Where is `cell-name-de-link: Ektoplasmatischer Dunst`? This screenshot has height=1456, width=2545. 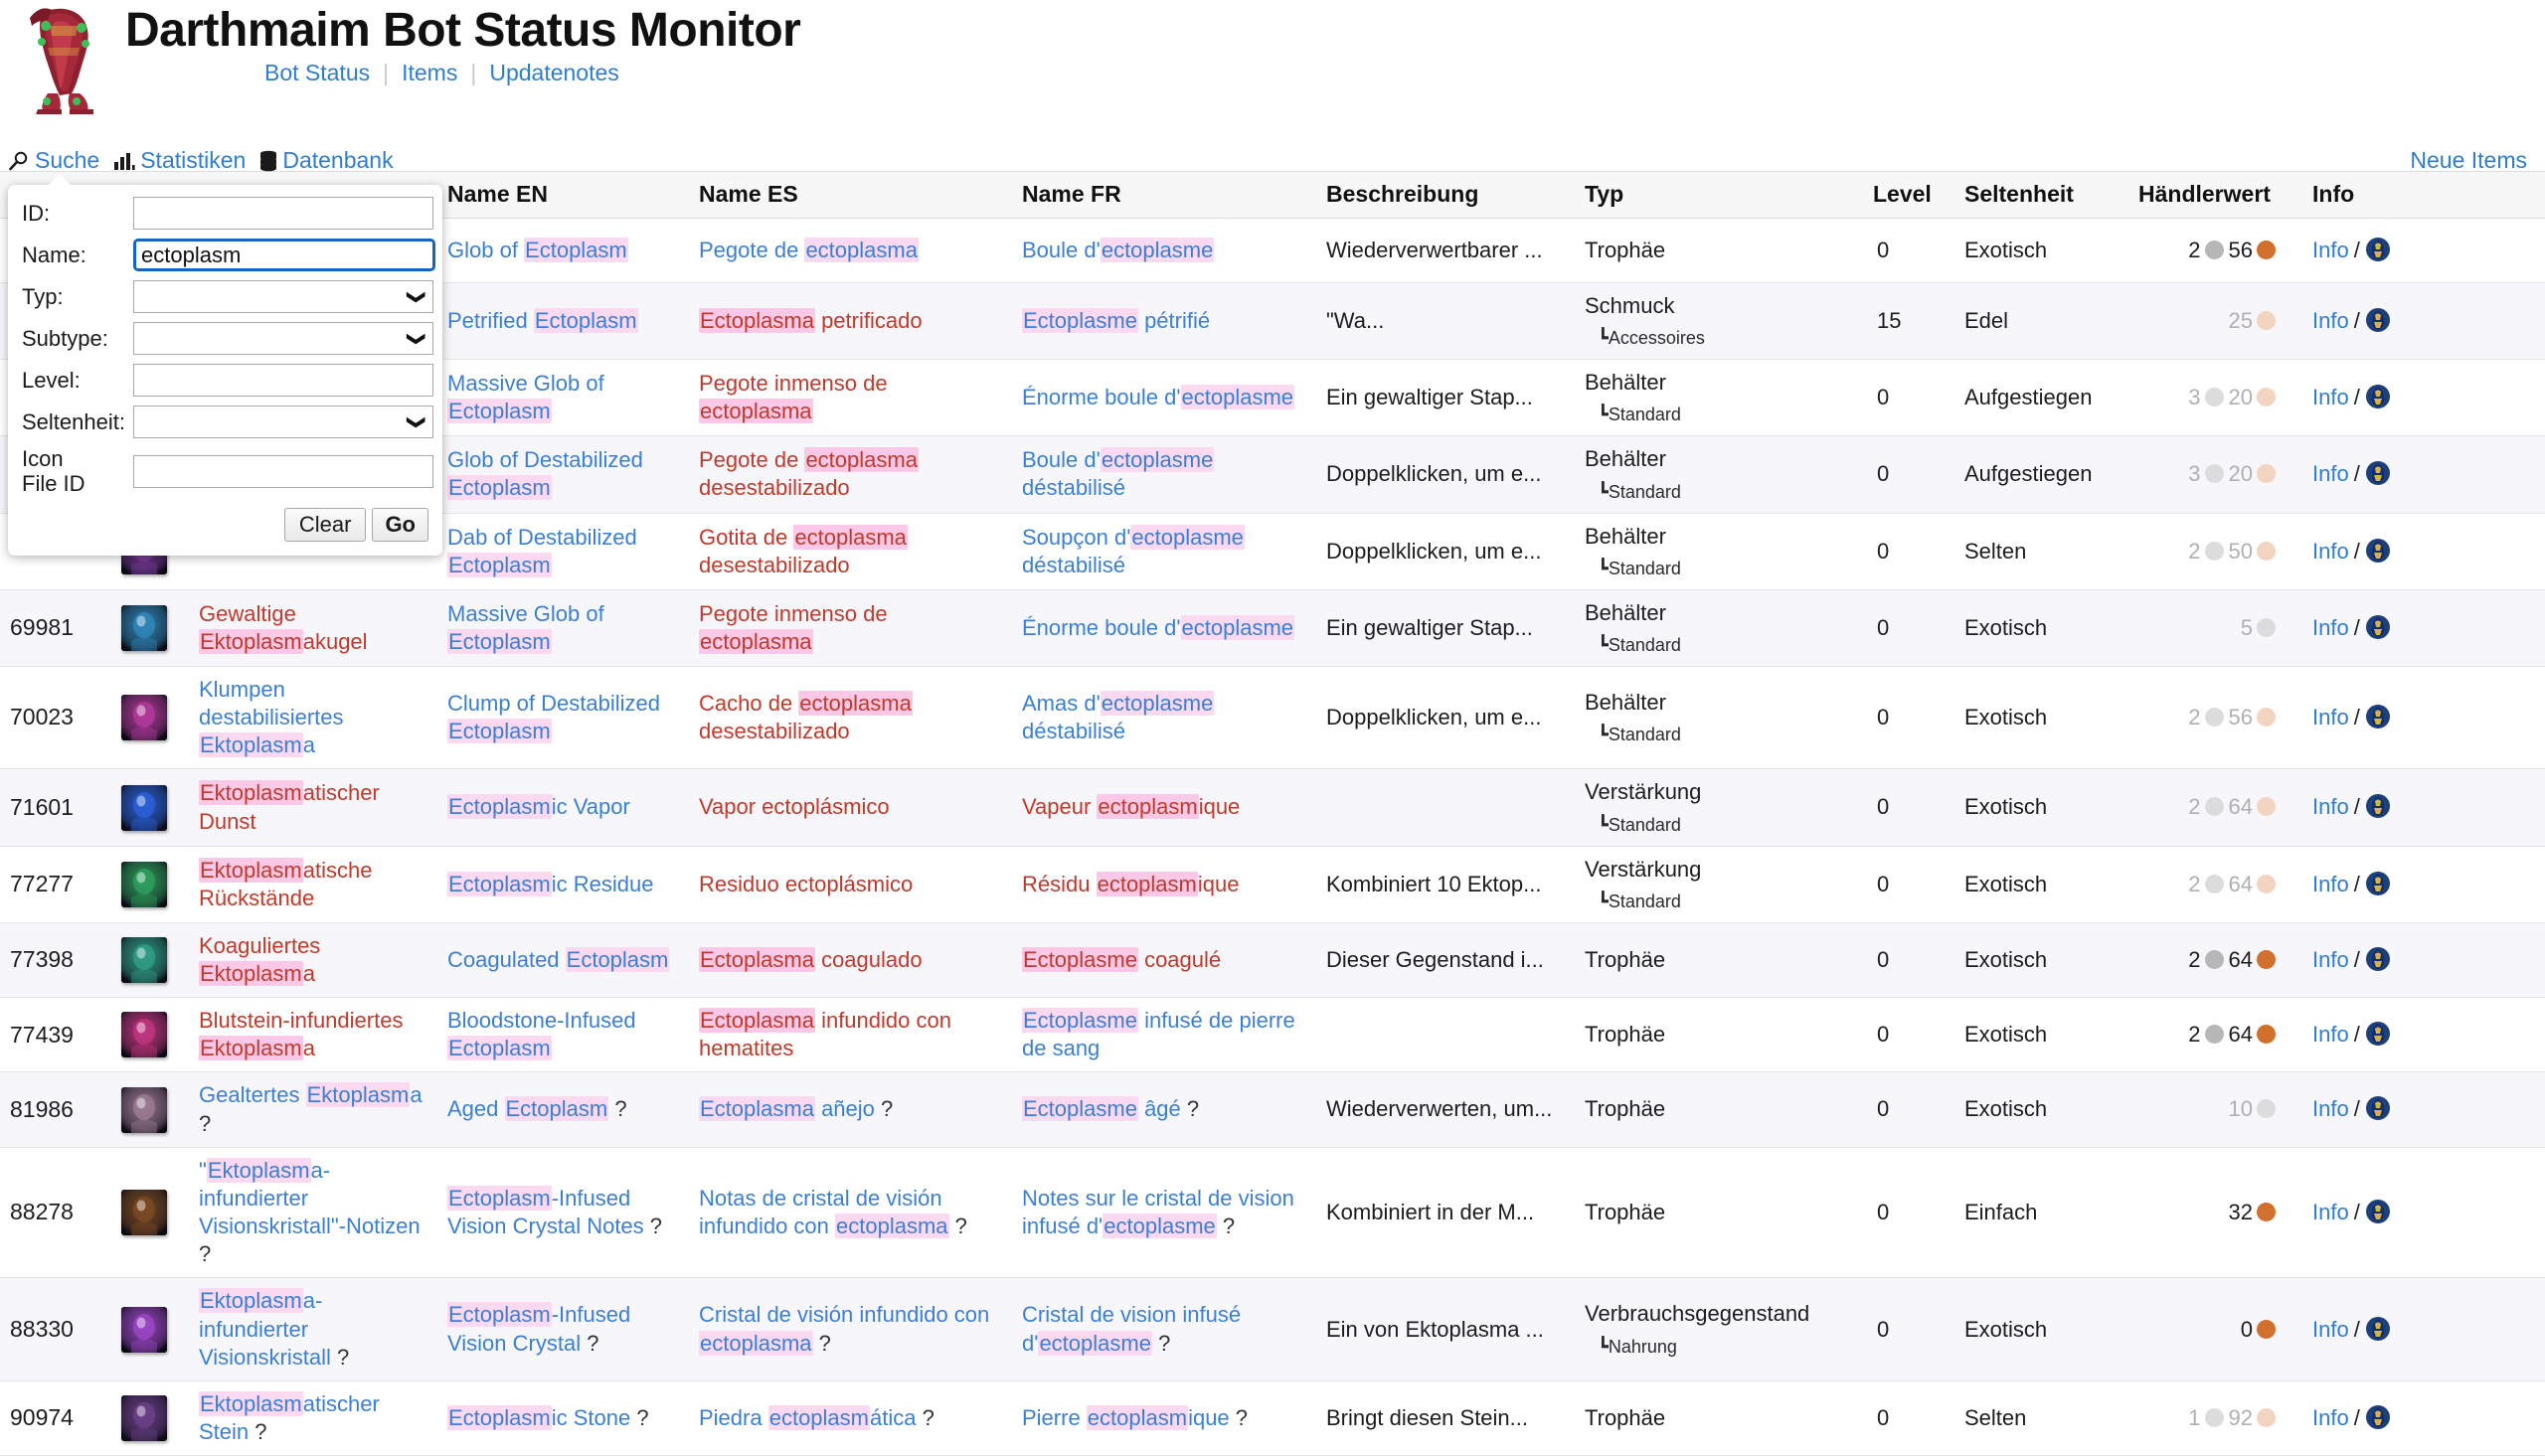 cell-name-de-link: Ektoplasmatischer Dunst is located at coordinates (289, 807).